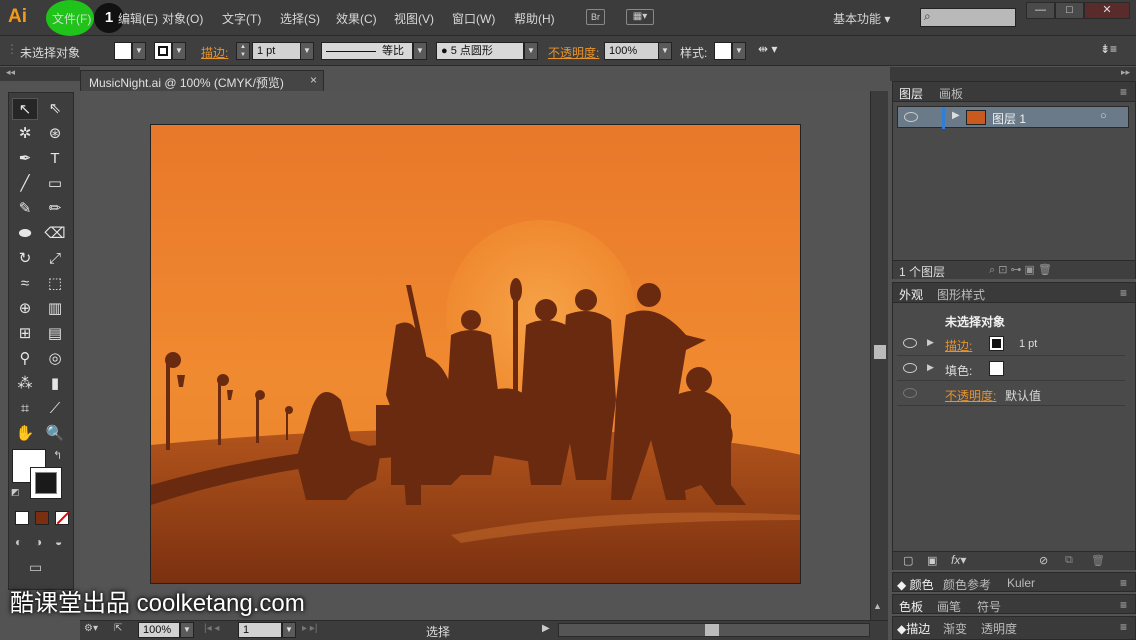 The width and height of the screenshot is (1136, 640). What do you see at coordinates (18, 542) in the screenshot?
I see `draw-normal-icon: ◐` at bounding box center [18, 542].